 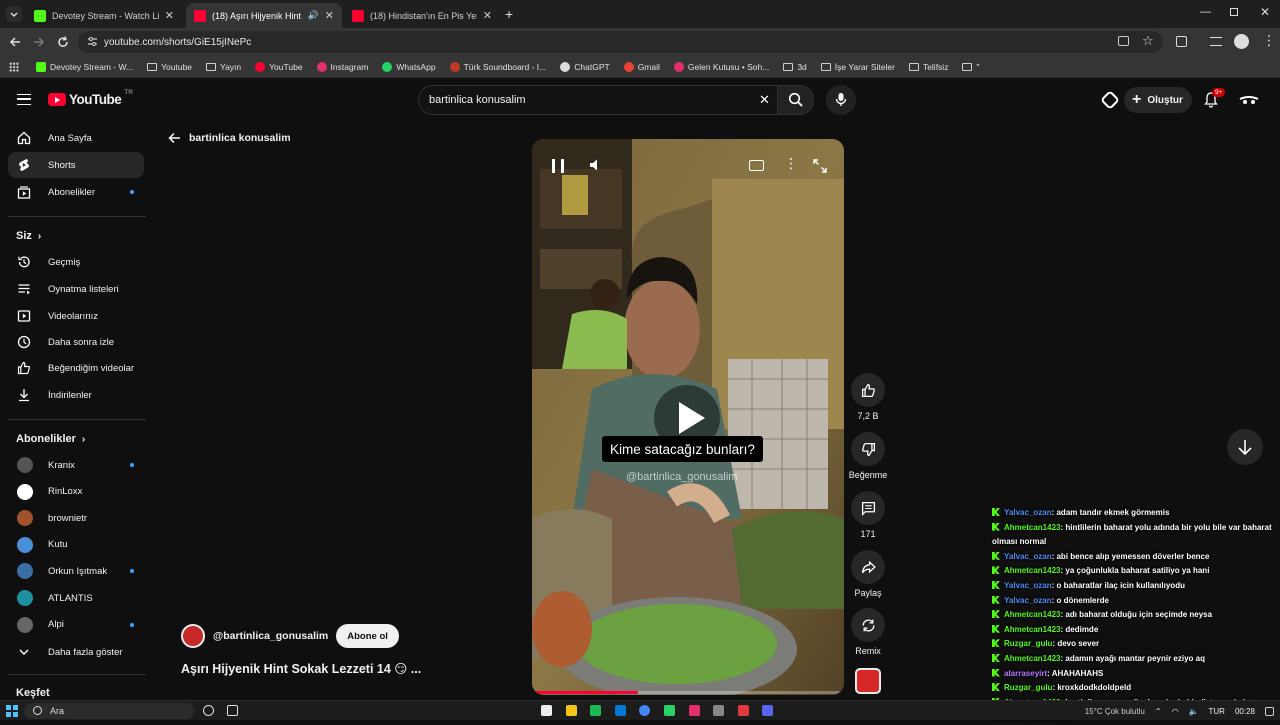 What do you see at coordinates (76, 342) in the screenshot?
I see `sidebar-item-watch-later: Daha sonra izle` at bounding box center [76, 342].